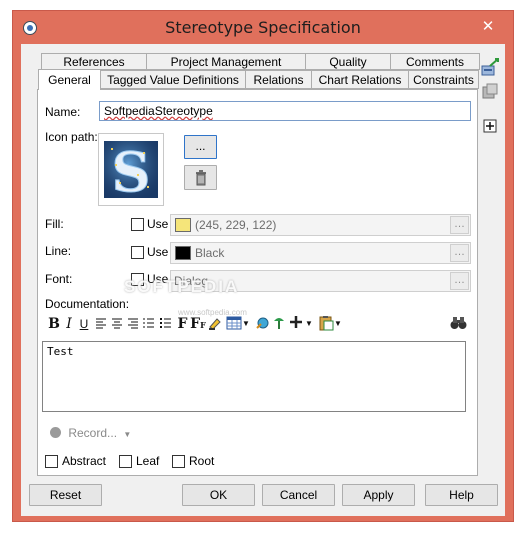  What do you see at coordinates (149, 324) in the screenshot?
I see `numbered-list-icon` at bounding box center [149, 324].